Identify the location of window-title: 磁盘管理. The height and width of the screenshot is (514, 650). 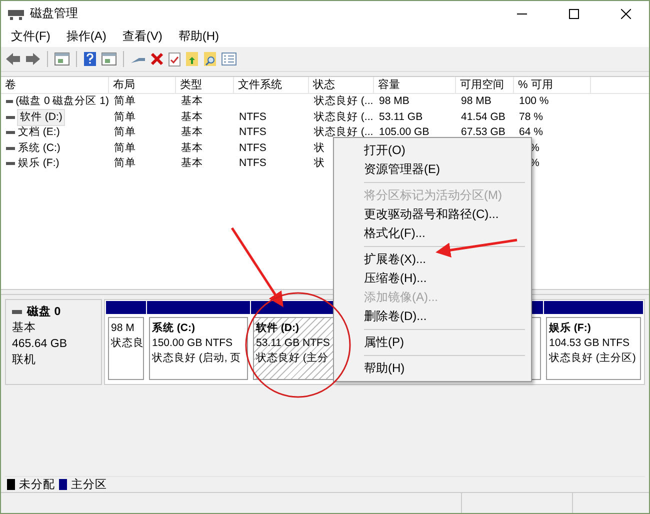
(54, 13).